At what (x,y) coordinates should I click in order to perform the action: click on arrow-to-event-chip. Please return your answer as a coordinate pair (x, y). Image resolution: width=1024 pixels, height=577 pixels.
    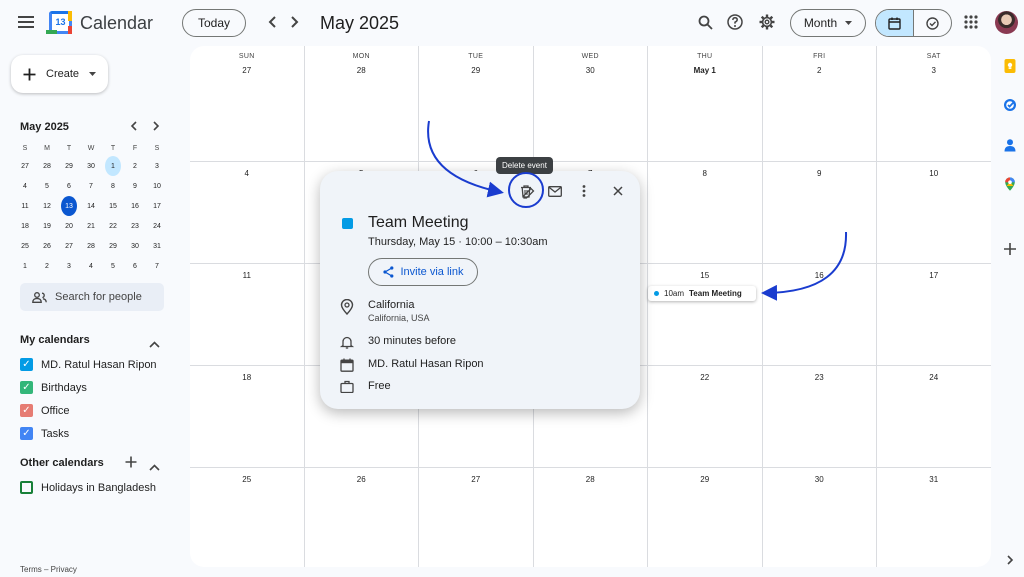
    Looking at the image, I should click on (804, 266).